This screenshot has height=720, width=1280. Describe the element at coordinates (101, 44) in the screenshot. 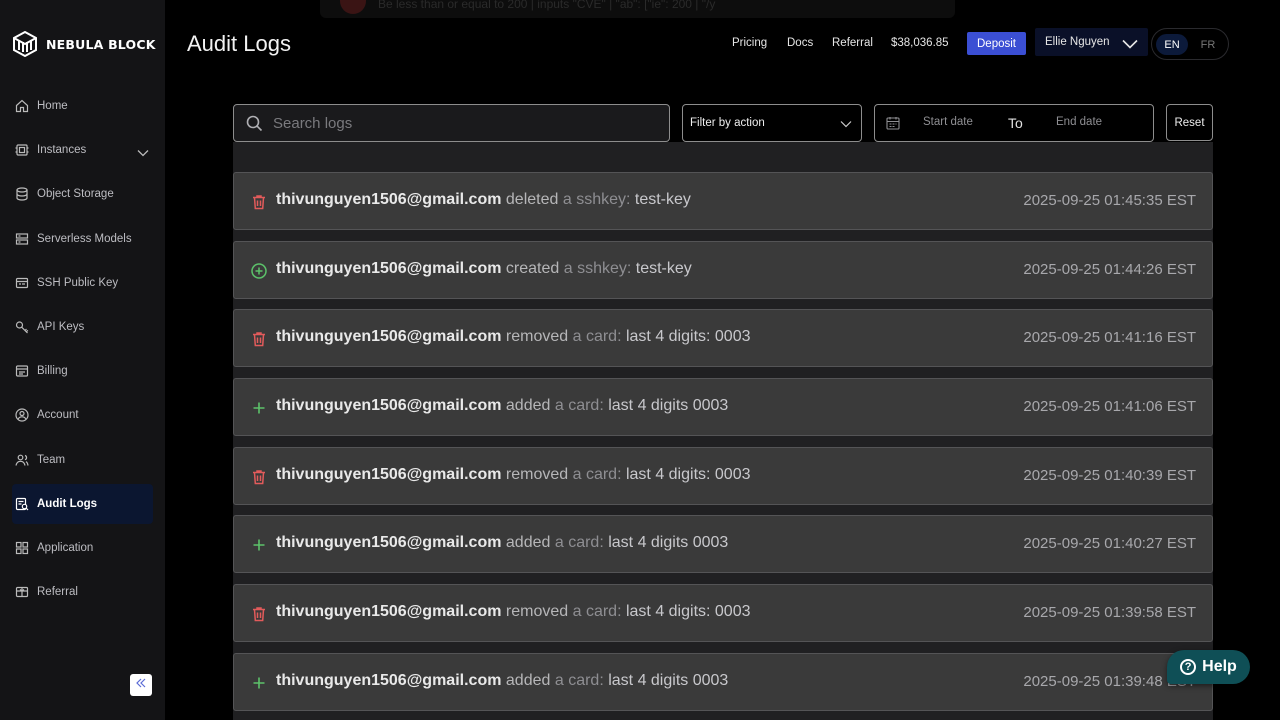

I see `brand-name: NEBULA BLOCK` at that location.